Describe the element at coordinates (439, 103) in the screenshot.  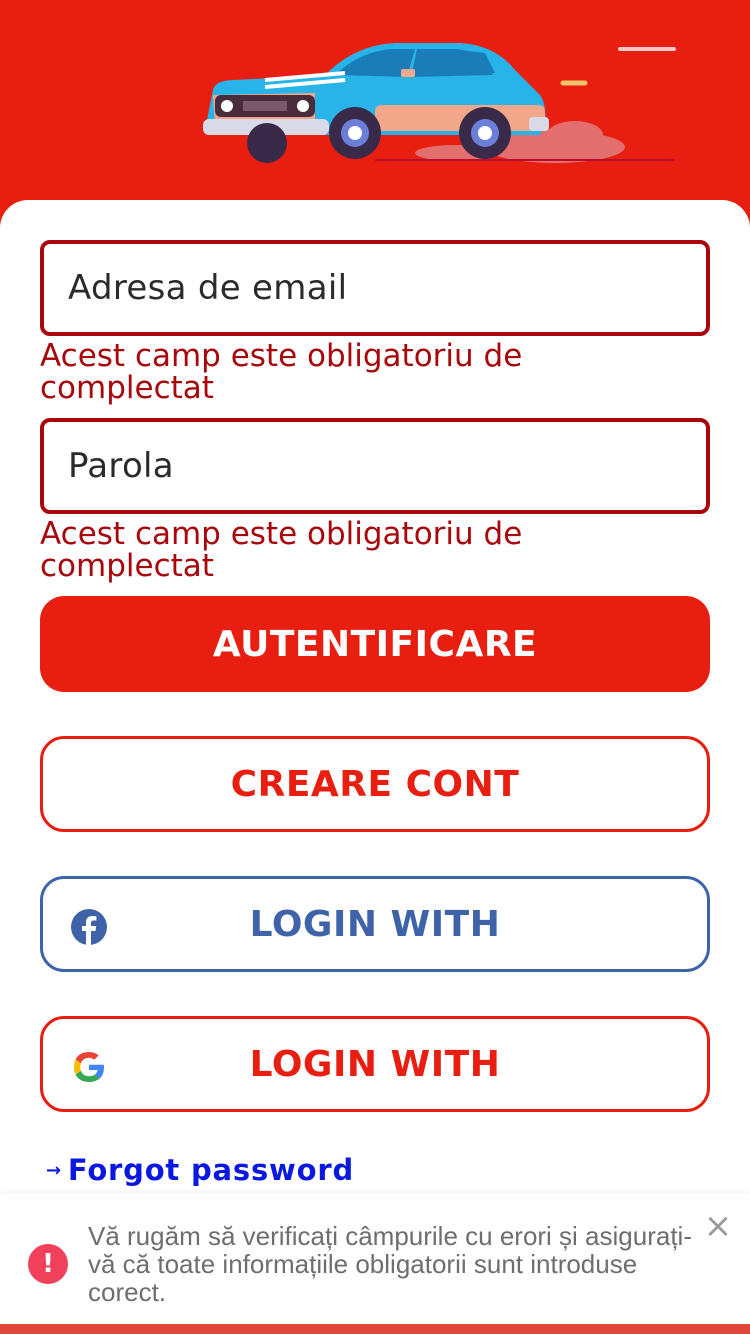
I see `car-illustration` at that location.